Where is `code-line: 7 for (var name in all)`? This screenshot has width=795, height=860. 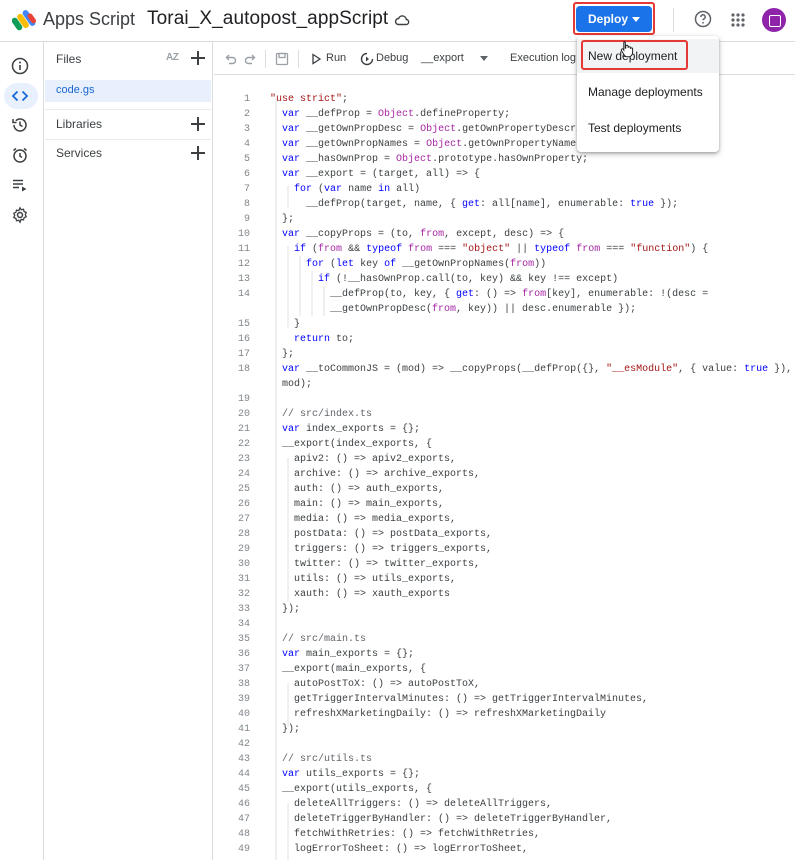
code-line: 7 for (var name in all) is located at coordinates (504, 191).